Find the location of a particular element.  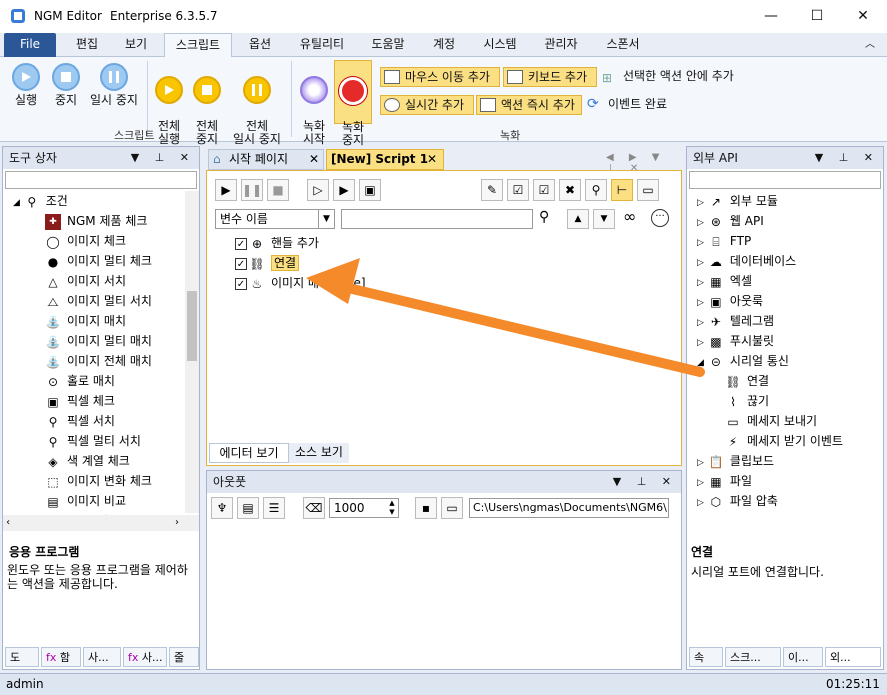

annotation-arrow is located at coordinates (505, 317).